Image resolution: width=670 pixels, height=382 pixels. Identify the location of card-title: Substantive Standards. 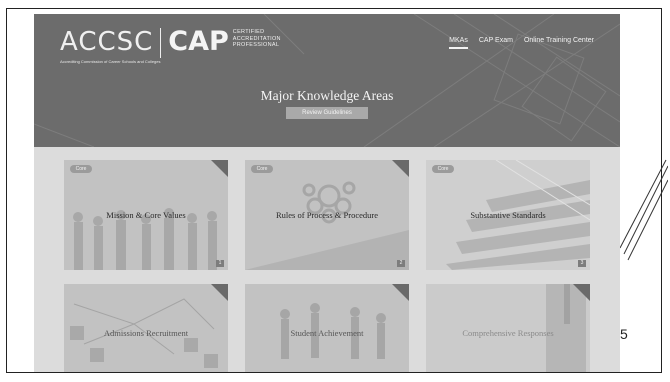
(508, 215).